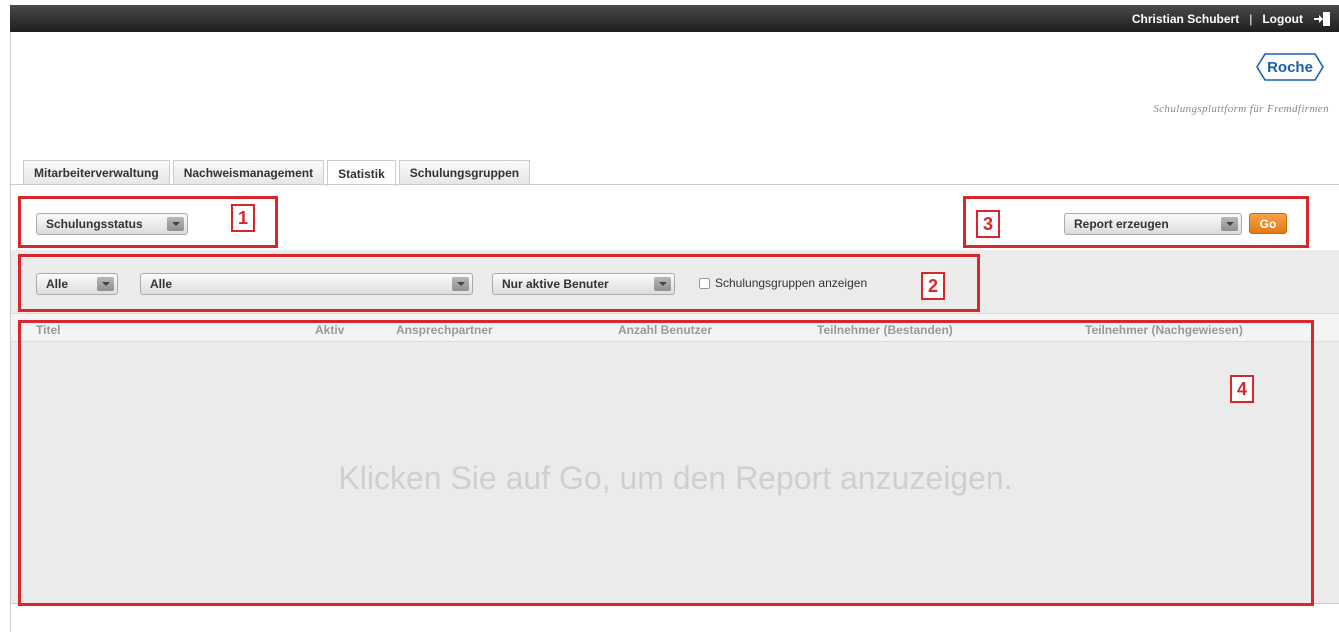  Describe the element at coordinates (361, 173) in the screenshot. I see `tab-statistik: Statistik` at that location.